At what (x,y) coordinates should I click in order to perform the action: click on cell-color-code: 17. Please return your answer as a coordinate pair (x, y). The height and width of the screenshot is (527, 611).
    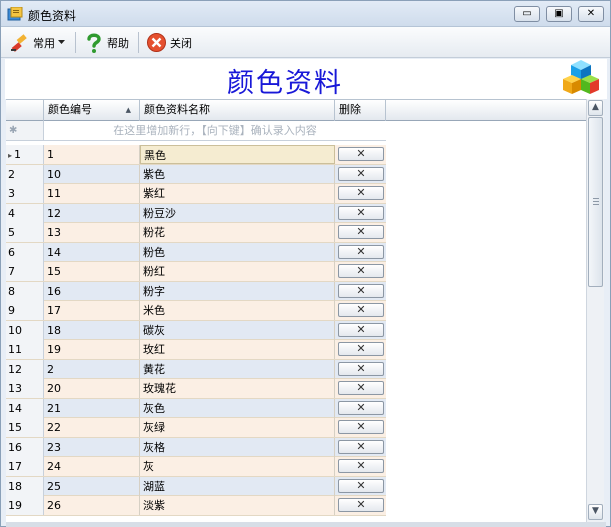
    Looking at the image, I should click on (92, 310).